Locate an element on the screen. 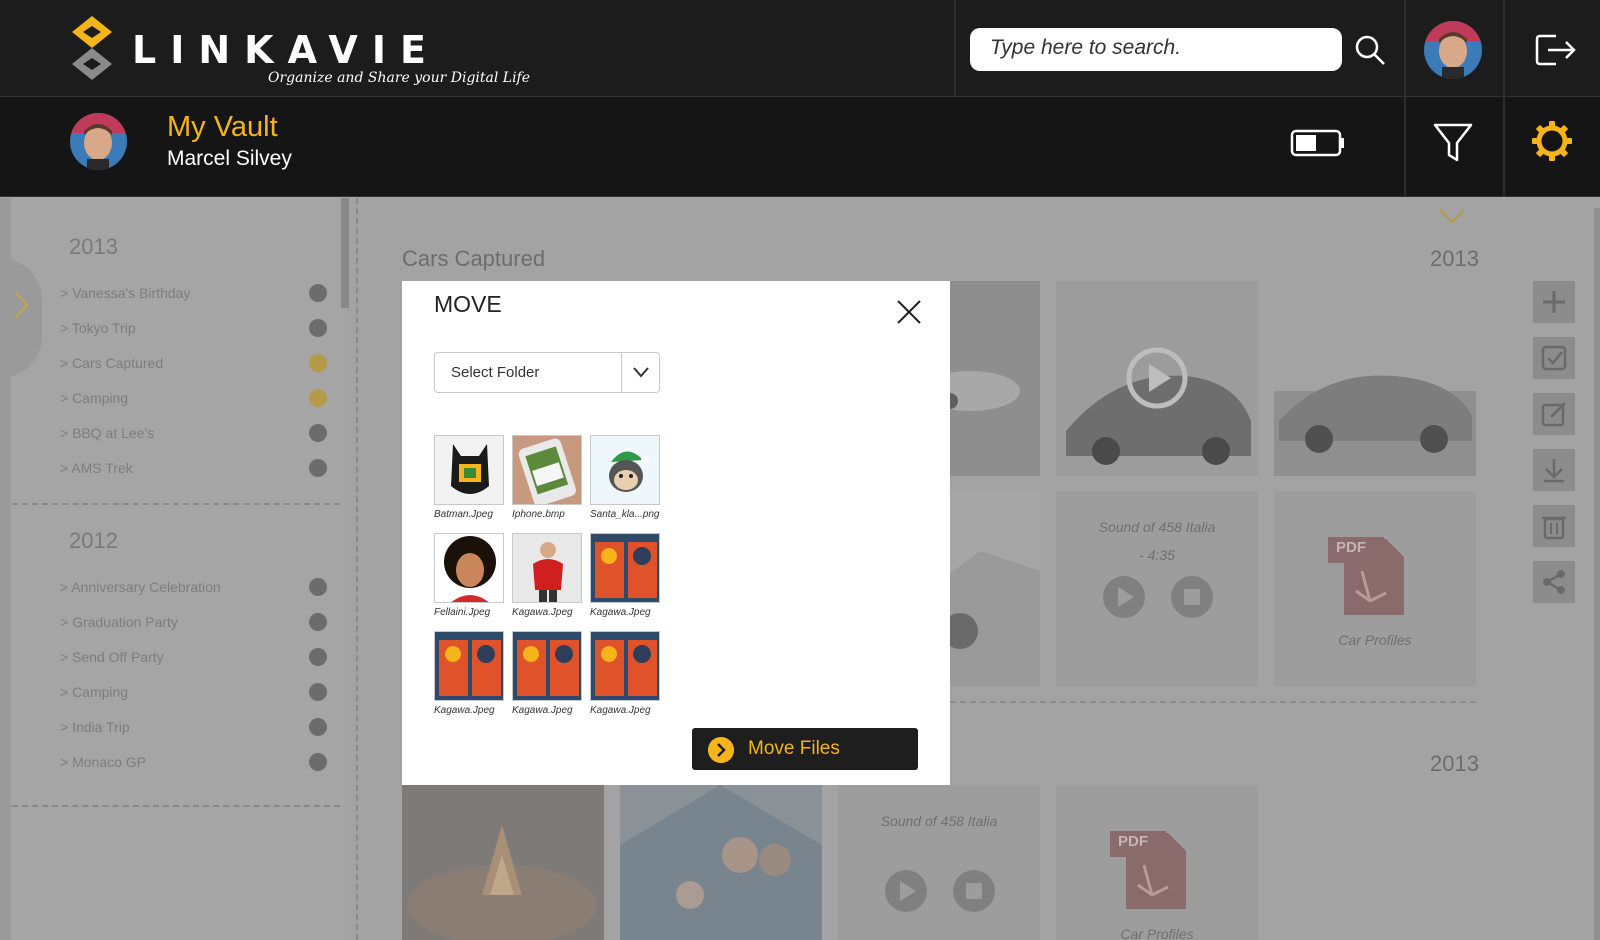 Image resolution: width=1600 pixels, height=940 pixels. sidebar-item-label: > Vanessa's Birthday is located at coordinates (125, 293).